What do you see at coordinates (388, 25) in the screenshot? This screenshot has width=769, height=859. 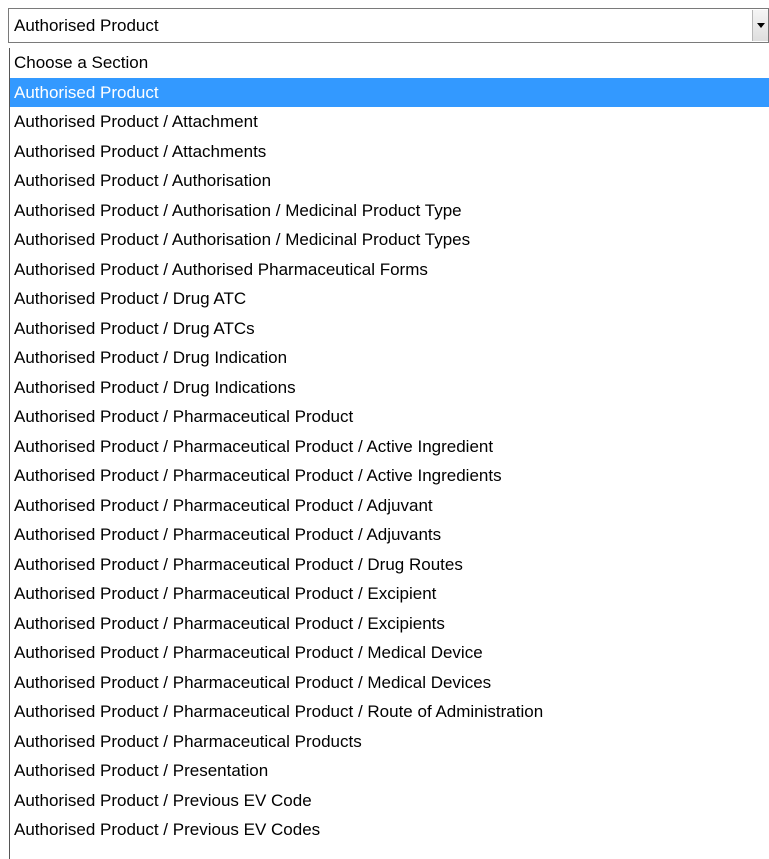 I see `section-select: Authorised Product` at bounding box center [388, 25].